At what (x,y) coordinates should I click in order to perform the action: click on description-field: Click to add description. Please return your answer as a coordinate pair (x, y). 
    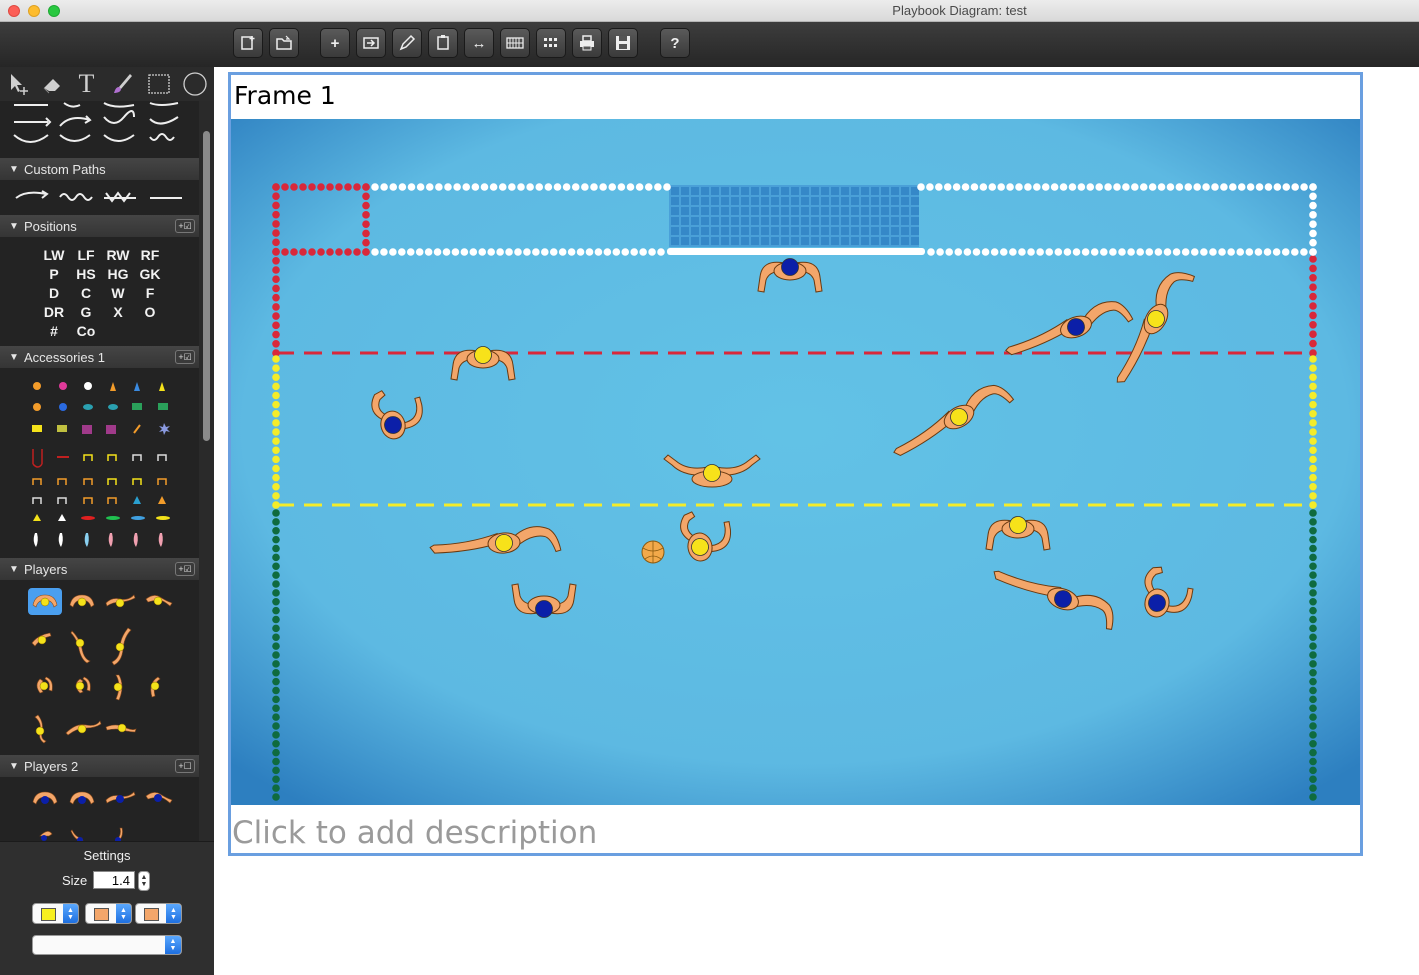
    Looking at the image, I should click on (414, 833).